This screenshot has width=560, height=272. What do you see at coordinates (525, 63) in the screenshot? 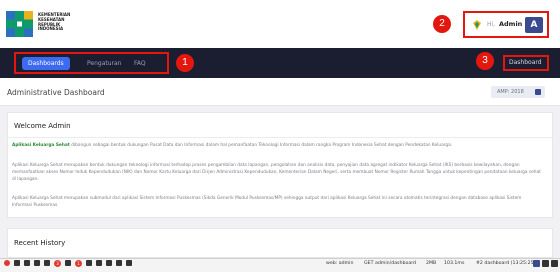
I see `dashboard-link: Dashboard` at bounding box center [525, 63].